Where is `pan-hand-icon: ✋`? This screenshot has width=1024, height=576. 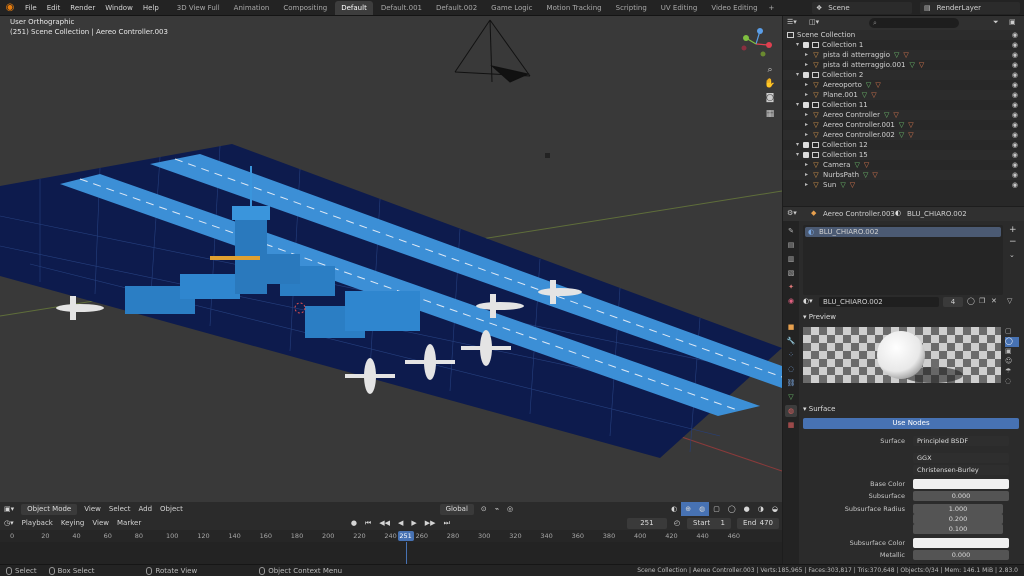 pan-hand-icon: ✋ is located at coordinates (770, 84).